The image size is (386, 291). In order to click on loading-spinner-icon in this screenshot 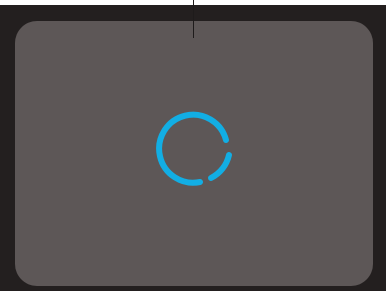, I will do `click(194, 148)`.